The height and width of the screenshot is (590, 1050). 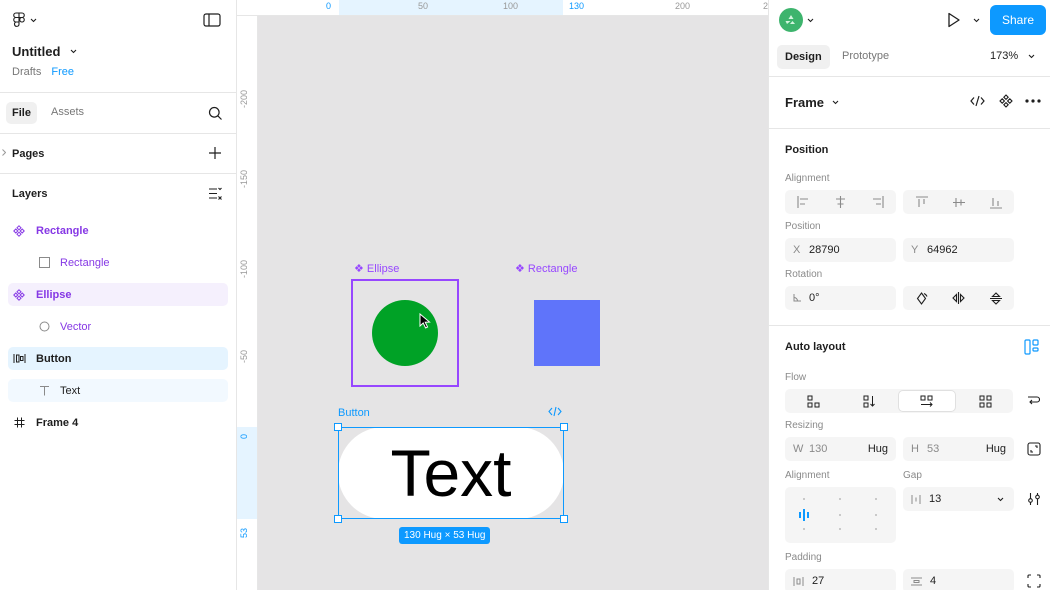 What do you see at coordinates (1012, 56) in the screenshot?
I see `zoom-dropdown: 173%` at bounding box center [1012, 56].